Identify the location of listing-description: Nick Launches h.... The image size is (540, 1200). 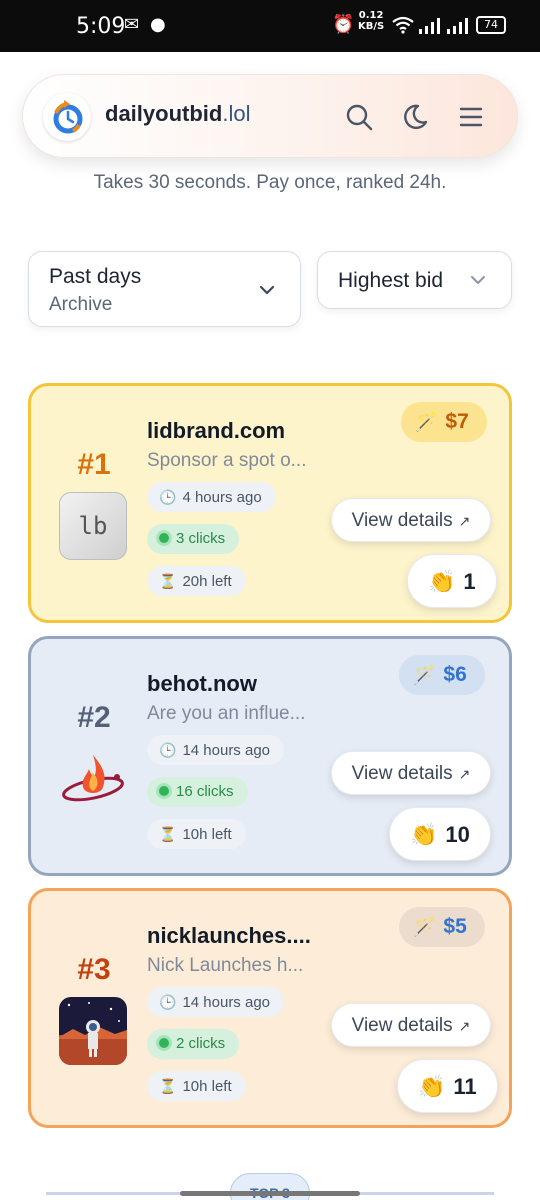
(225, 965).